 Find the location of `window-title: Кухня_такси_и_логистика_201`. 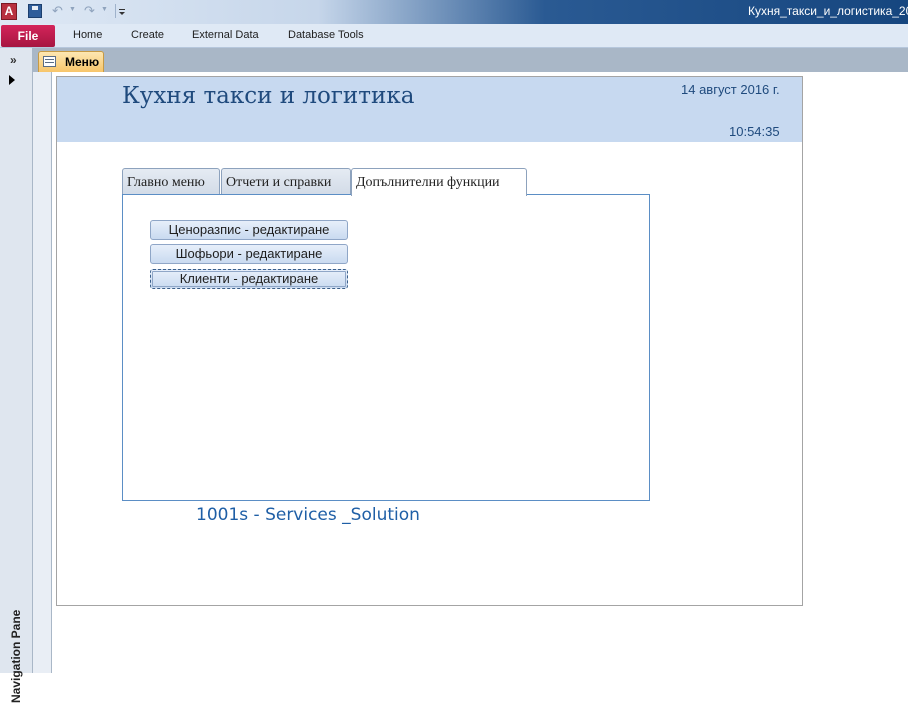

window-title: Кухня_такси_и_логистика_201 is located at coordinates (828, 11).